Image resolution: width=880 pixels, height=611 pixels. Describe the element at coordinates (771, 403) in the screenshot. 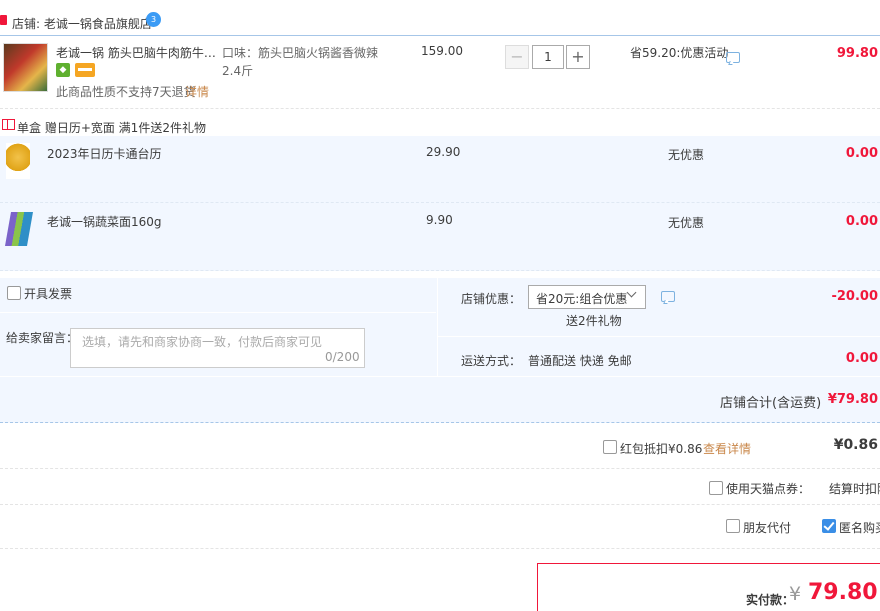

I see `shop-total-label: 店铺合计(含运费)` at that location.